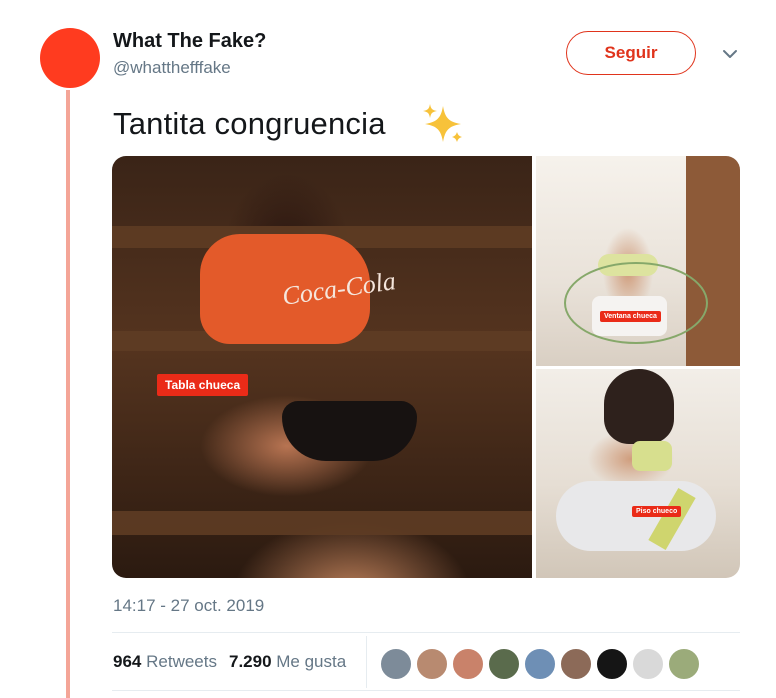  Describe the element at coordinates (311, 661) in the screenshot. I see `likes-label: Me gusta` at that location.